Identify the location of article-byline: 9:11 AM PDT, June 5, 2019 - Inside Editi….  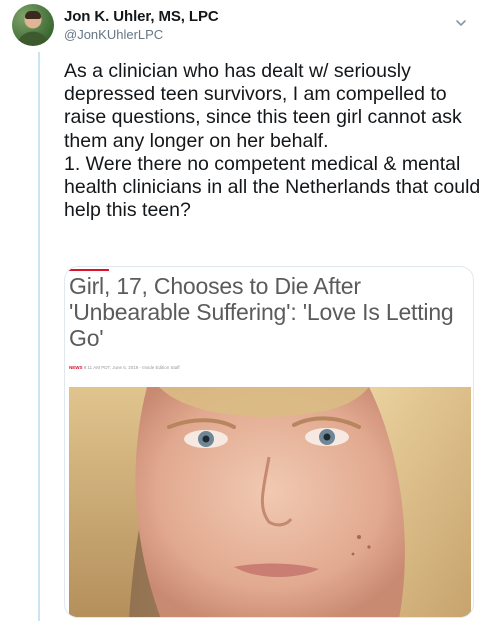
(131, 367).